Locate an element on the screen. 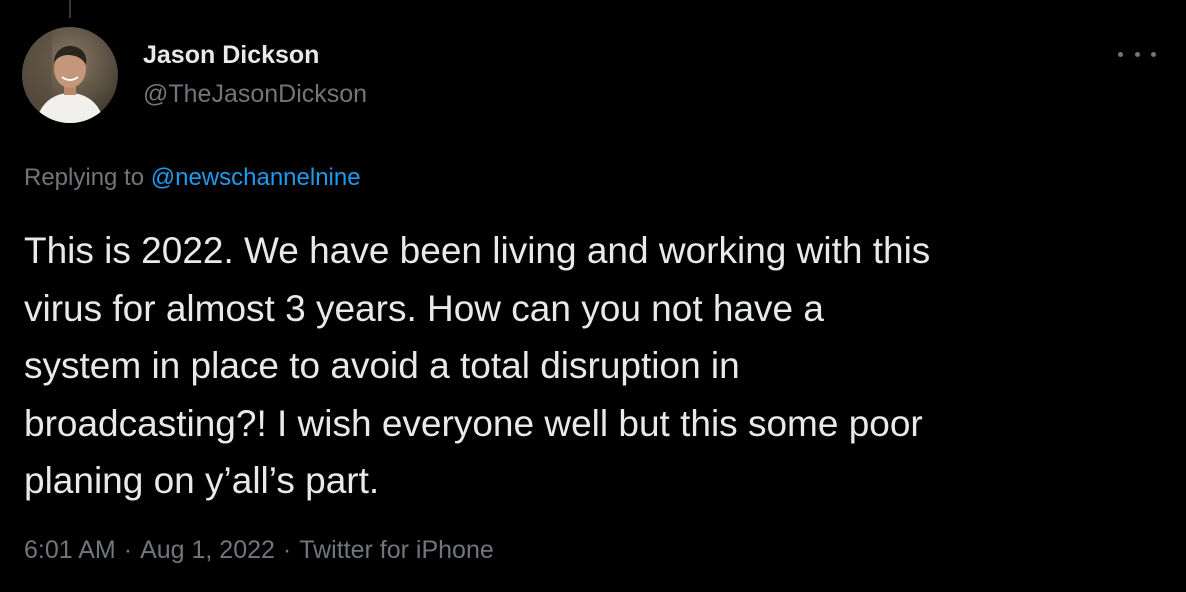 The image size is (1186, 592). tweet-source: Twitter for iPhone is located at coordinates (396, 550).